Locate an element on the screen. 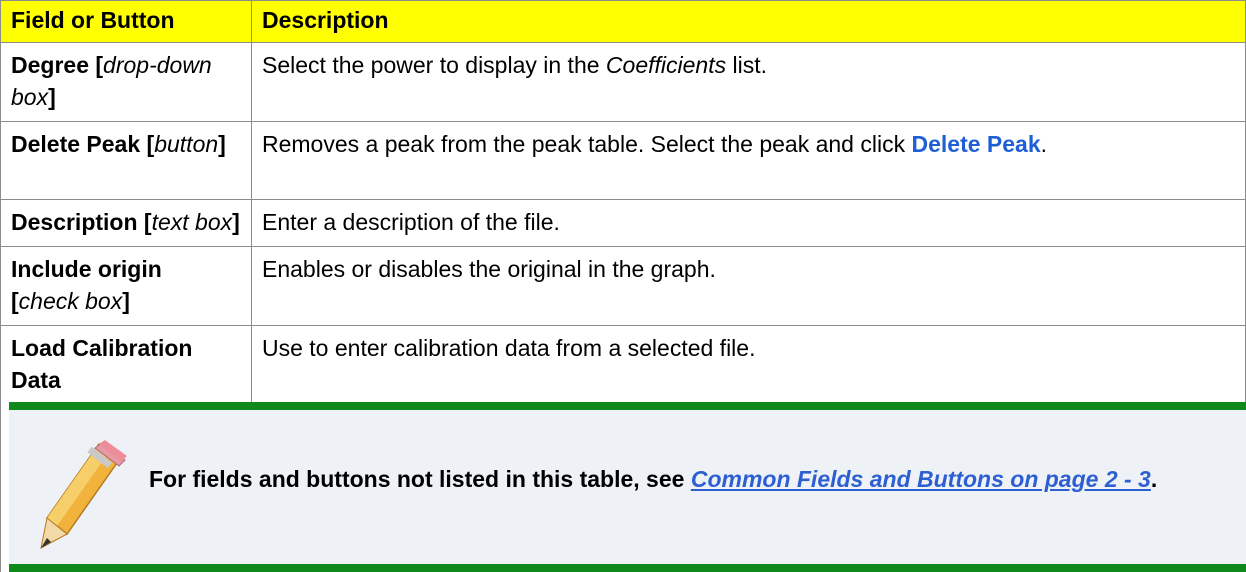  table-header-row: Field or Button Description is located at coordinates (623, 21).